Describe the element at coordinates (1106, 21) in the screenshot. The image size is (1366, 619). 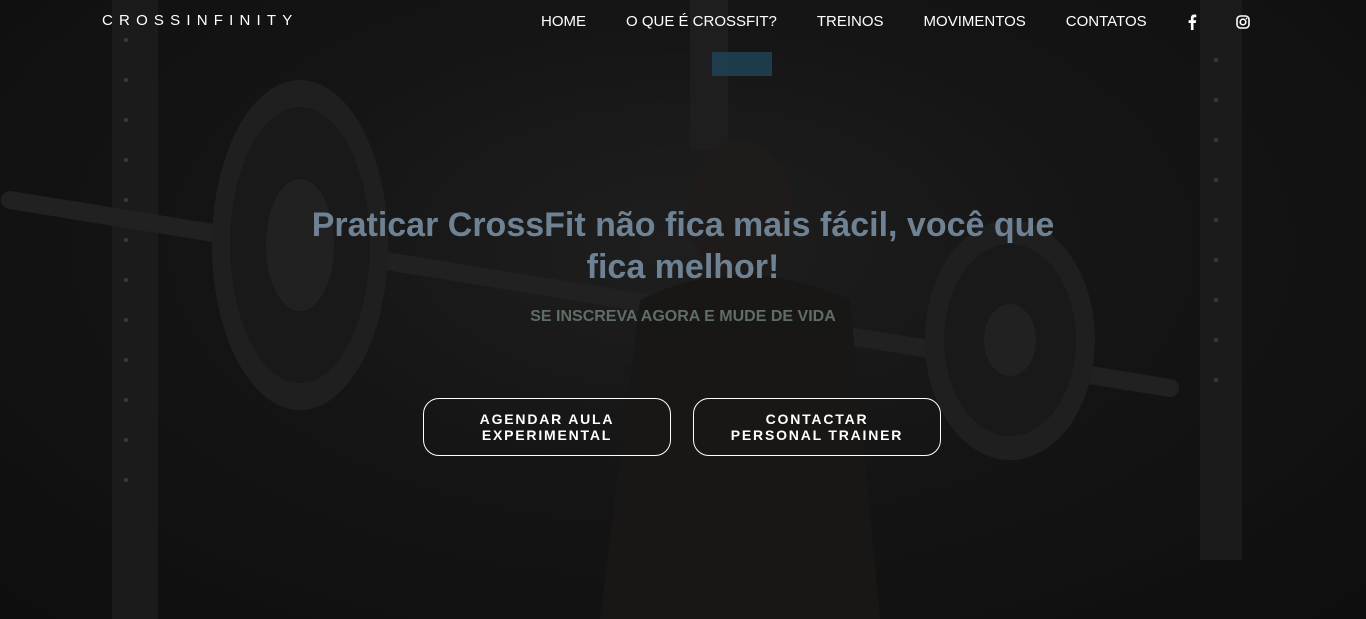
I see `nav-item-contatos: CONTATOS` at that location.